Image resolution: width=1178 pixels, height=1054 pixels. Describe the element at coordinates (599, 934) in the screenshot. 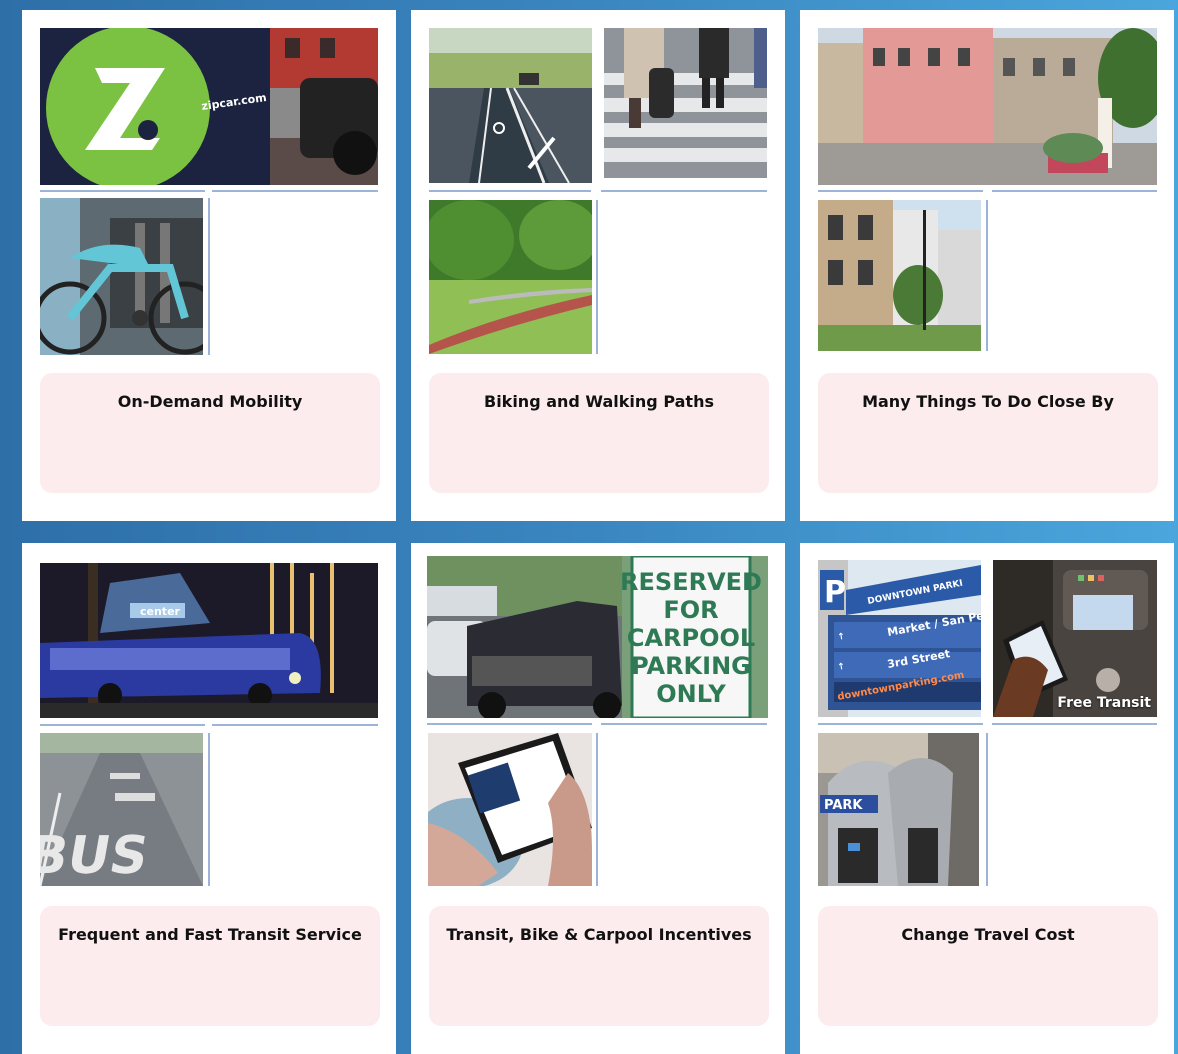

I see `card-title: Transit, Bike & Carpool Incentives` at that location.